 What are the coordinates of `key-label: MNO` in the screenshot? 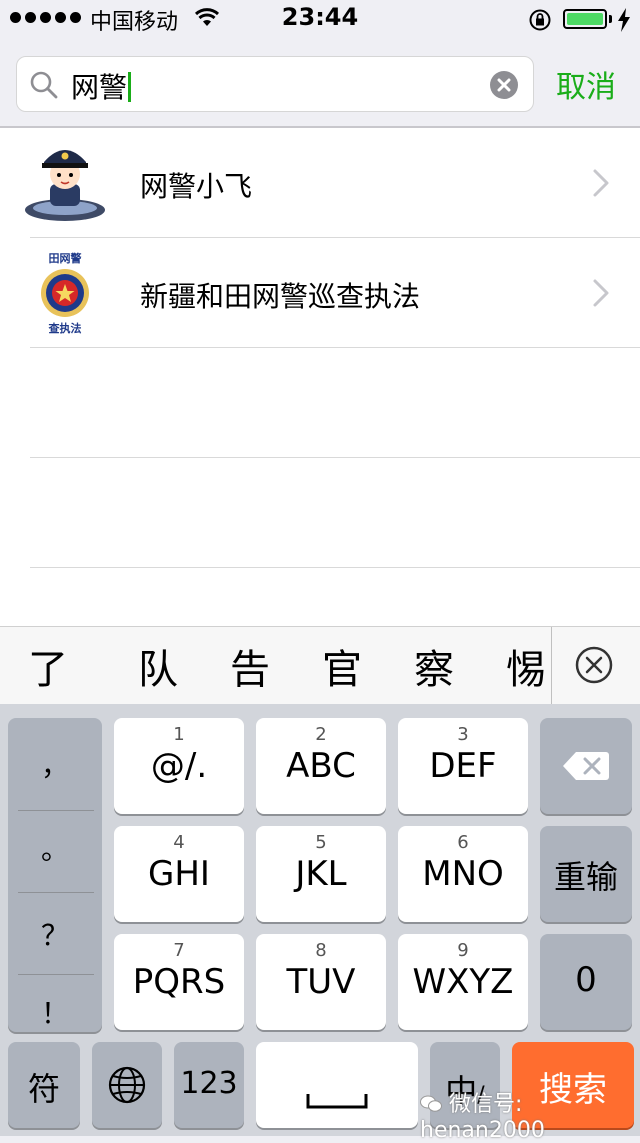 It's located at (463, 874).